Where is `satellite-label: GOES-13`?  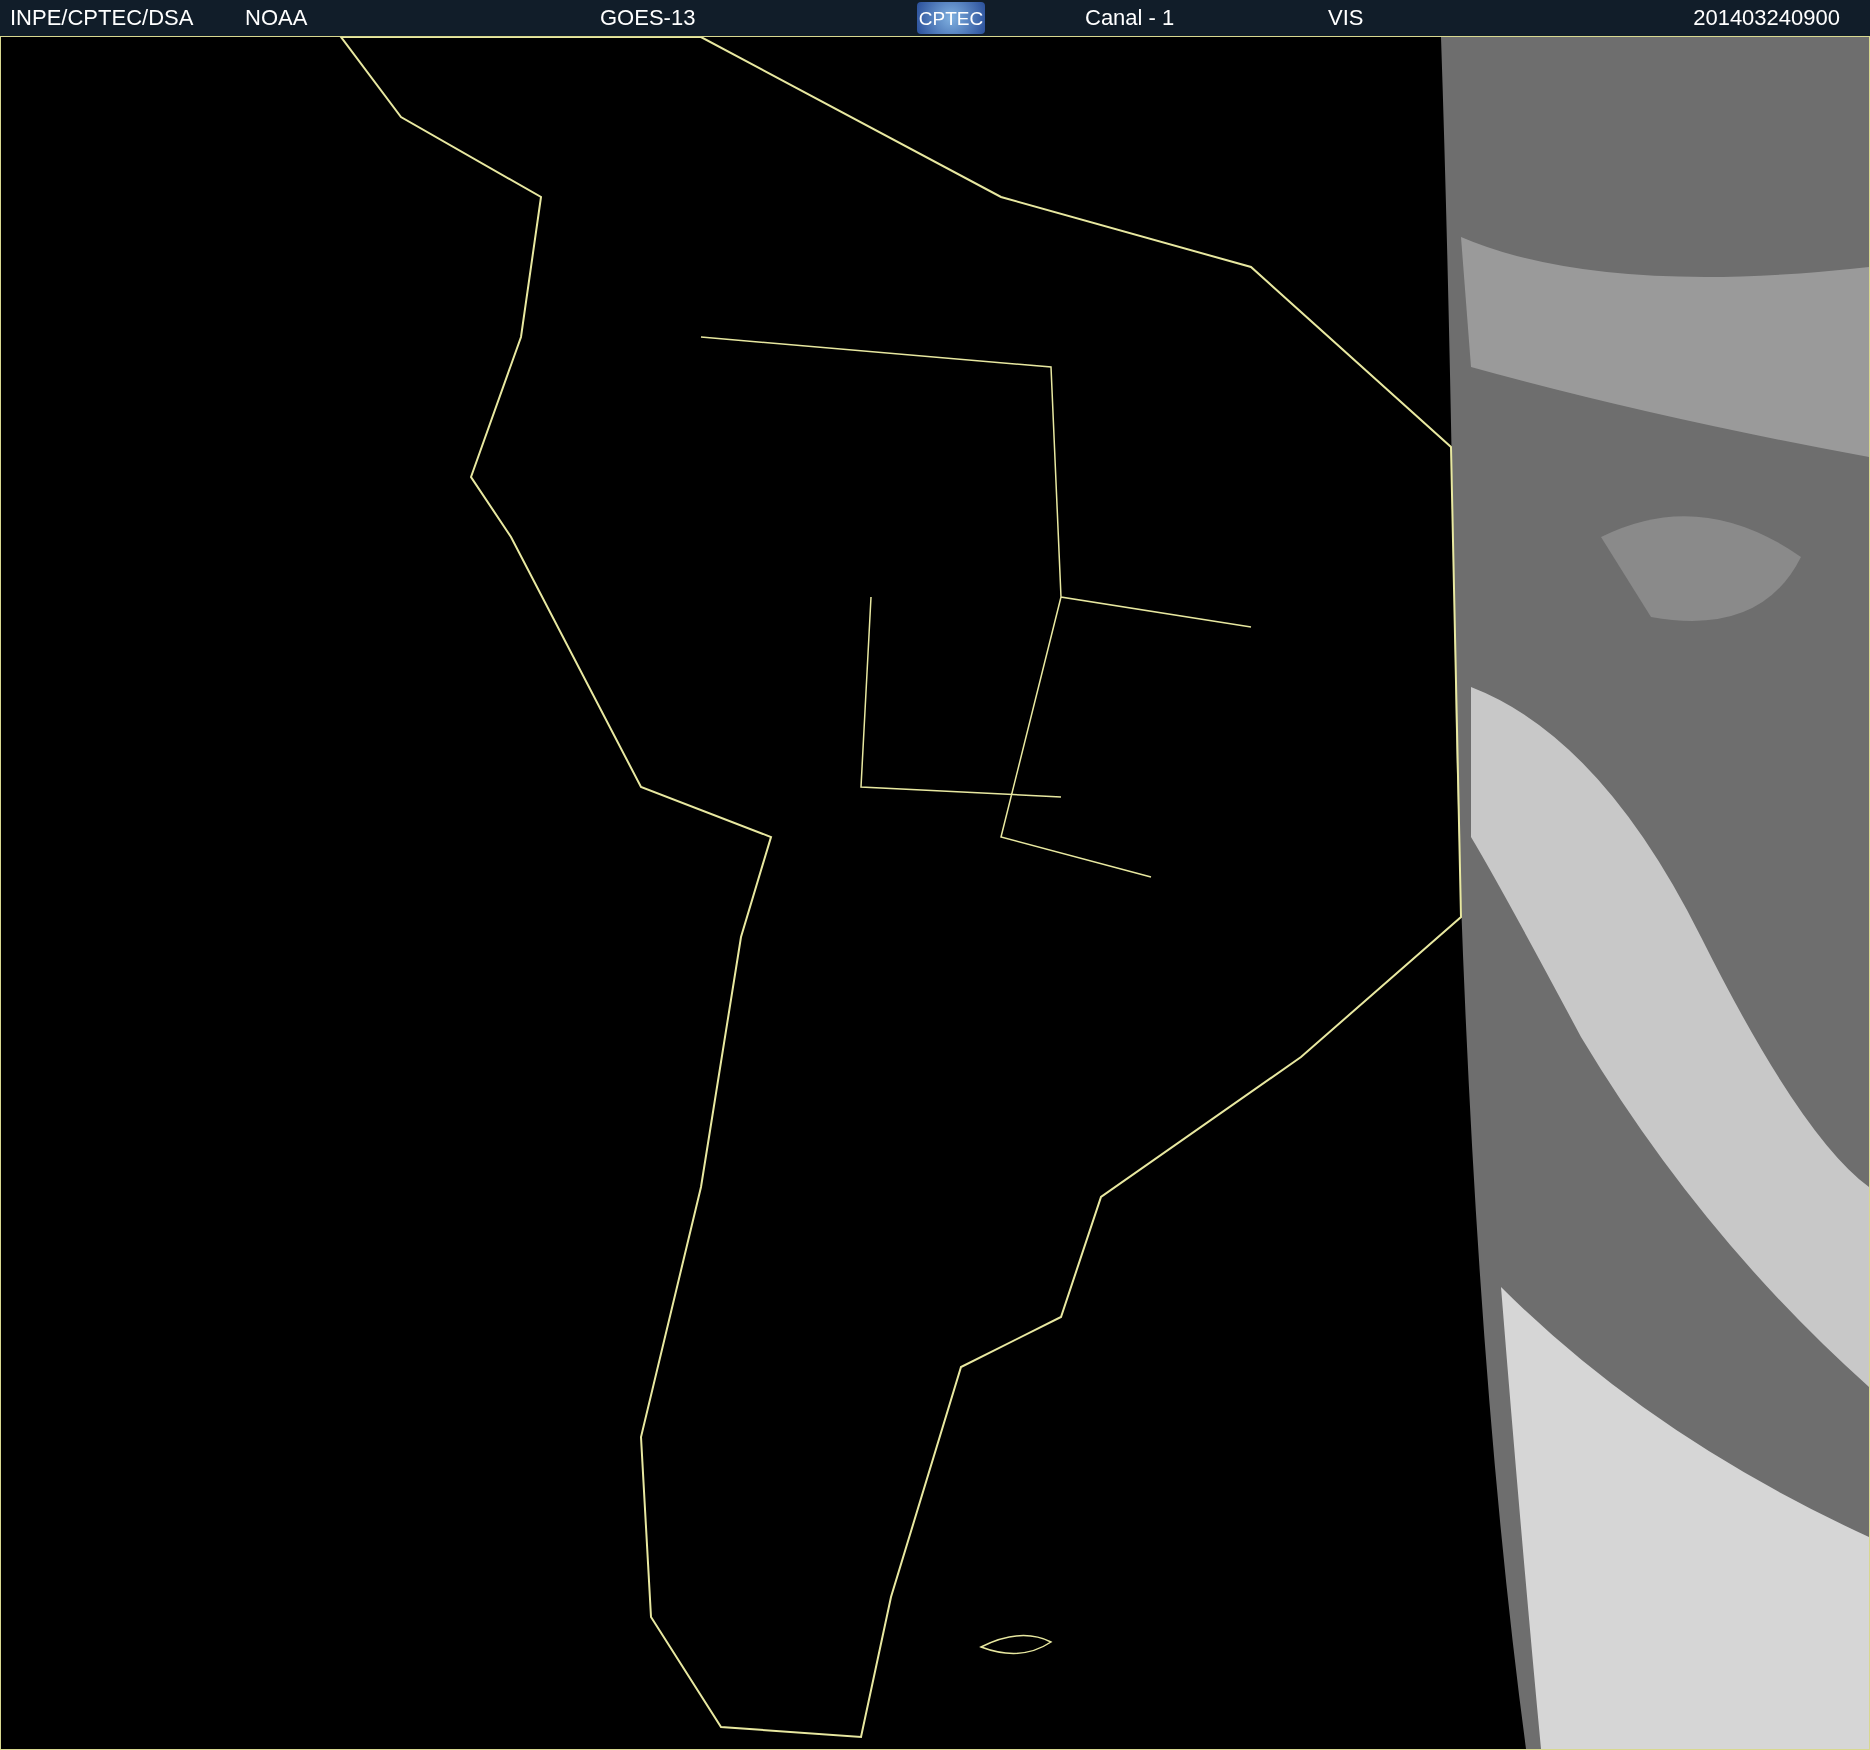
satellite-label: GOES-13 is located at coordinates (648, 18).